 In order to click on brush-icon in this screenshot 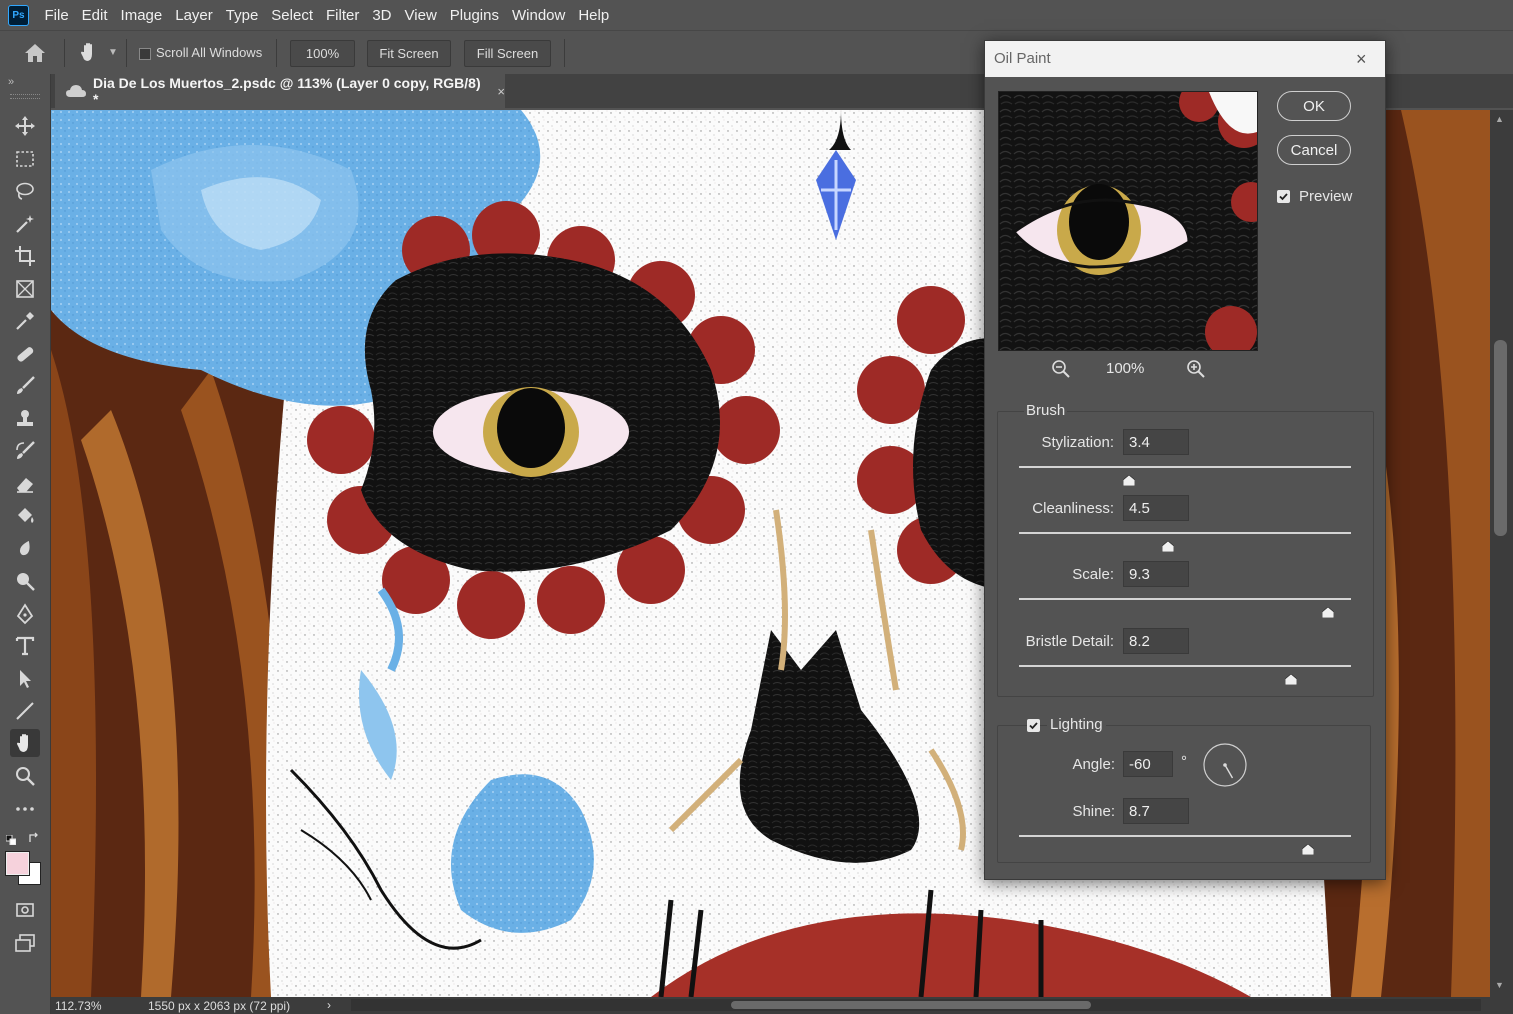, I will do `click(25, 386)`.